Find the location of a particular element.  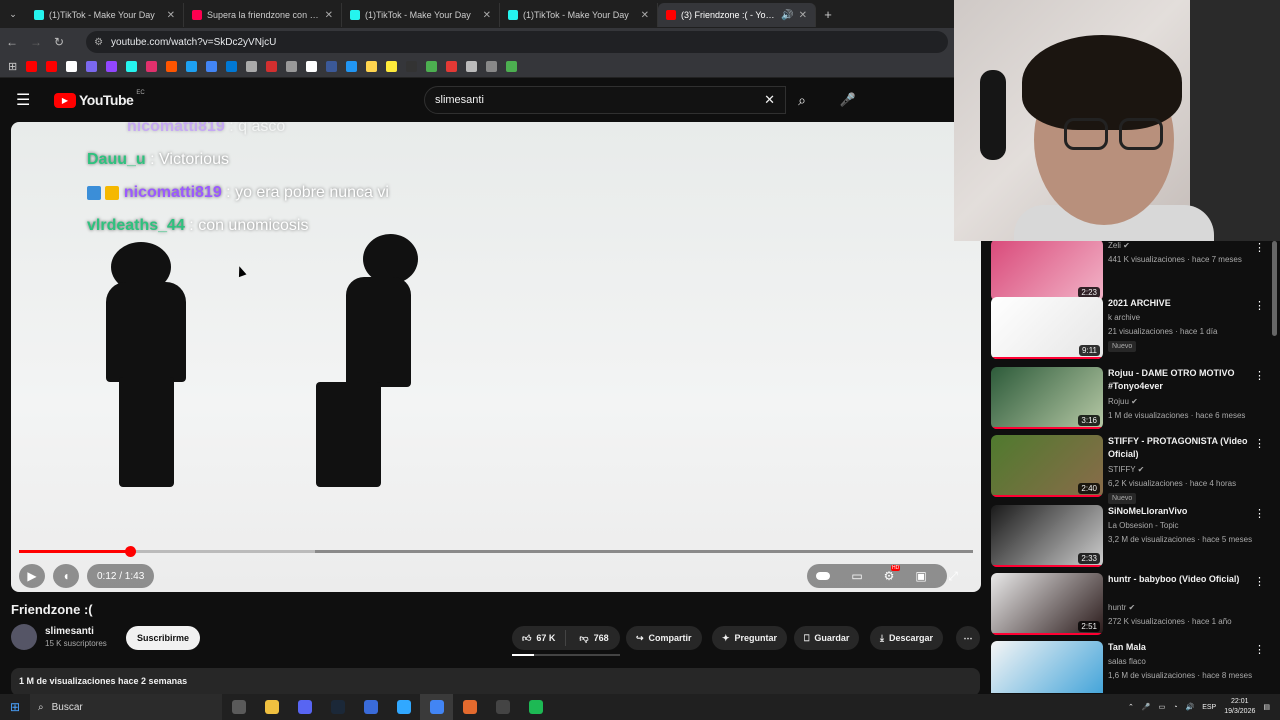

recommended-channel: Zeli ✔︎ is located at coordinates (1119, 247).